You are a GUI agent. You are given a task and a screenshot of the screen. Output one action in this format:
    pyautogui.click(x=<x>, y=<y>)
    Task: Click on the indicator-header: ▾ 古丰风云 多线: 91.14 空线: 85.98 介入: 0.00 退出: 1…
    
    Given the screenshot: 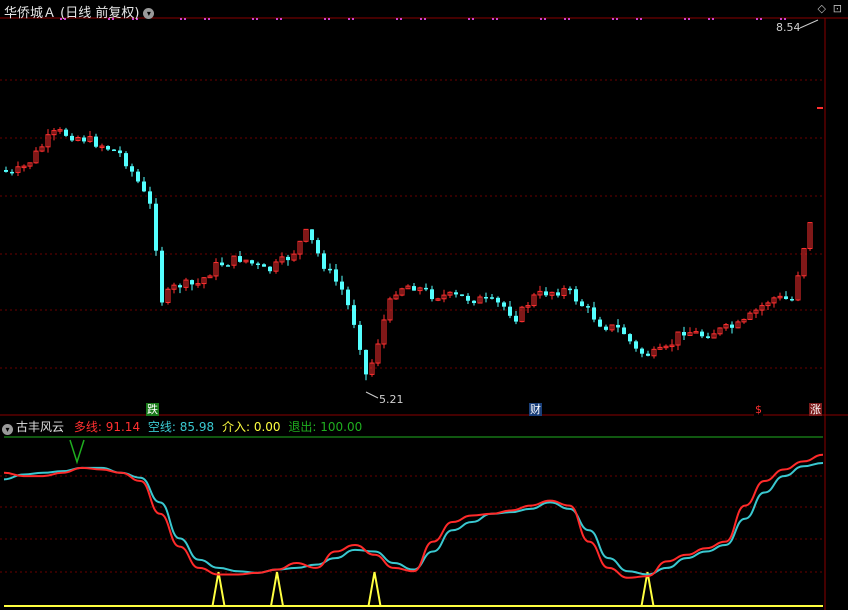 What is the action you would take?
    pyautogui.click(x=182, y=426)
    